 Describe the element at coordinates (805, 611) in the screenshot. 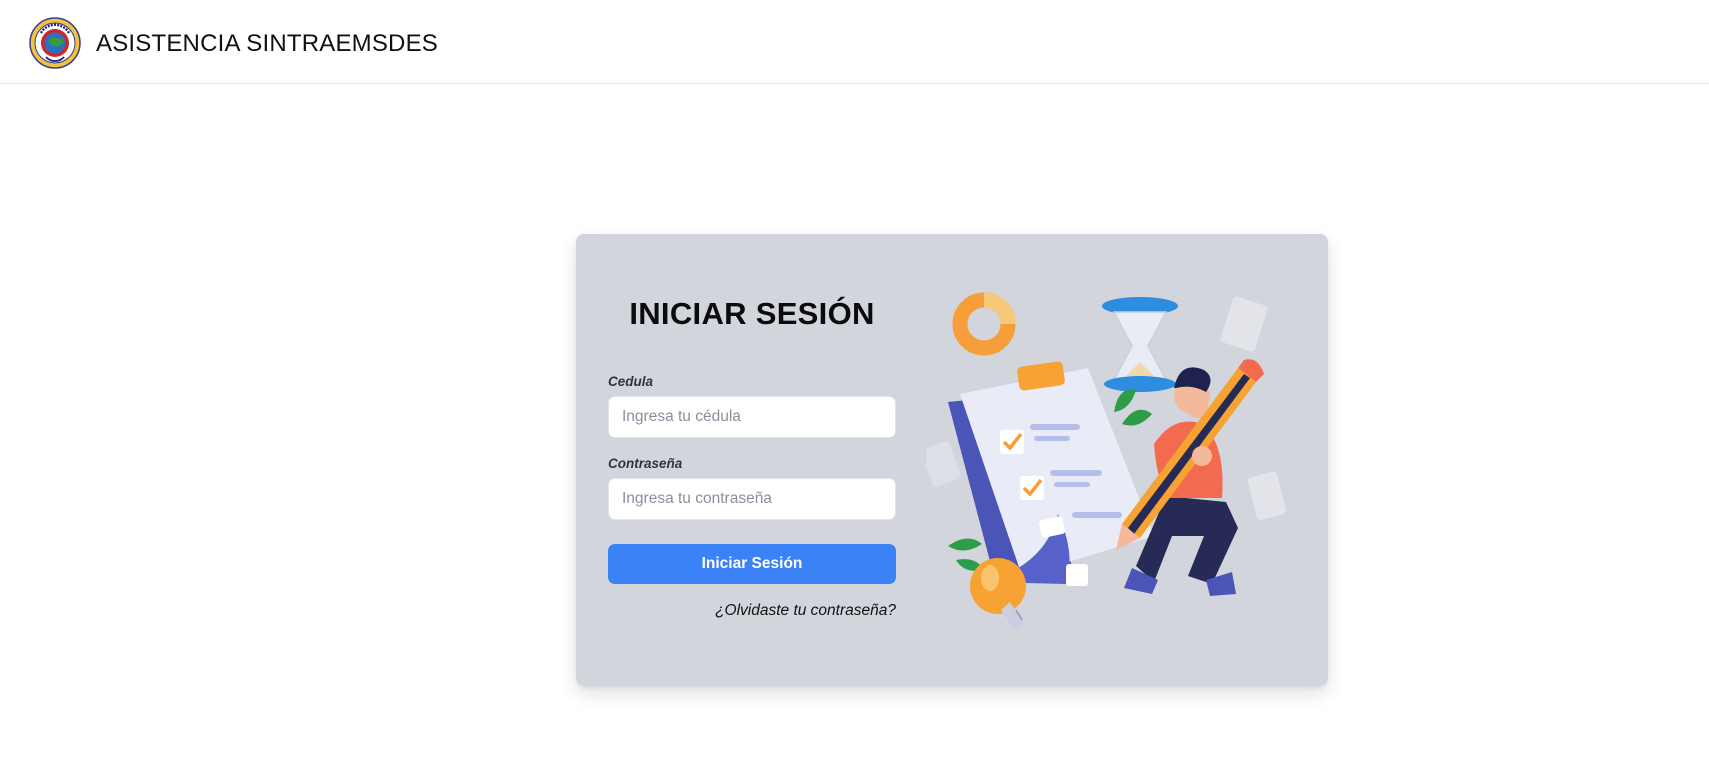

I see `forgot-password-link: ¿Olvidaste tu contraseña?` at that location.